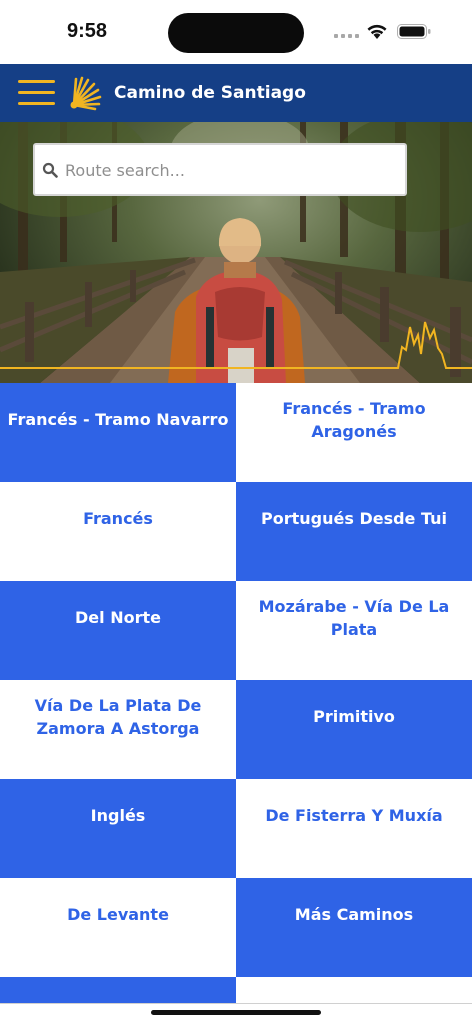 This screenshot has width=472, height=1024. What do you see at coordinates (118, 815) in the screenshot?
I see `route-tile-label: Inglés` at bounding box center [118, 815].